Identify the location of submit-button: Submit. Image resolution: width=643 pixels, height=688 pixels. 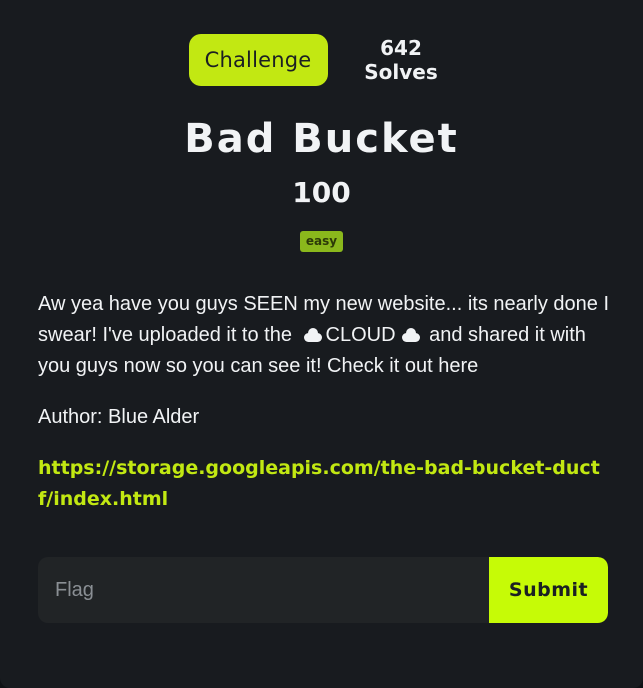
(548, 590).